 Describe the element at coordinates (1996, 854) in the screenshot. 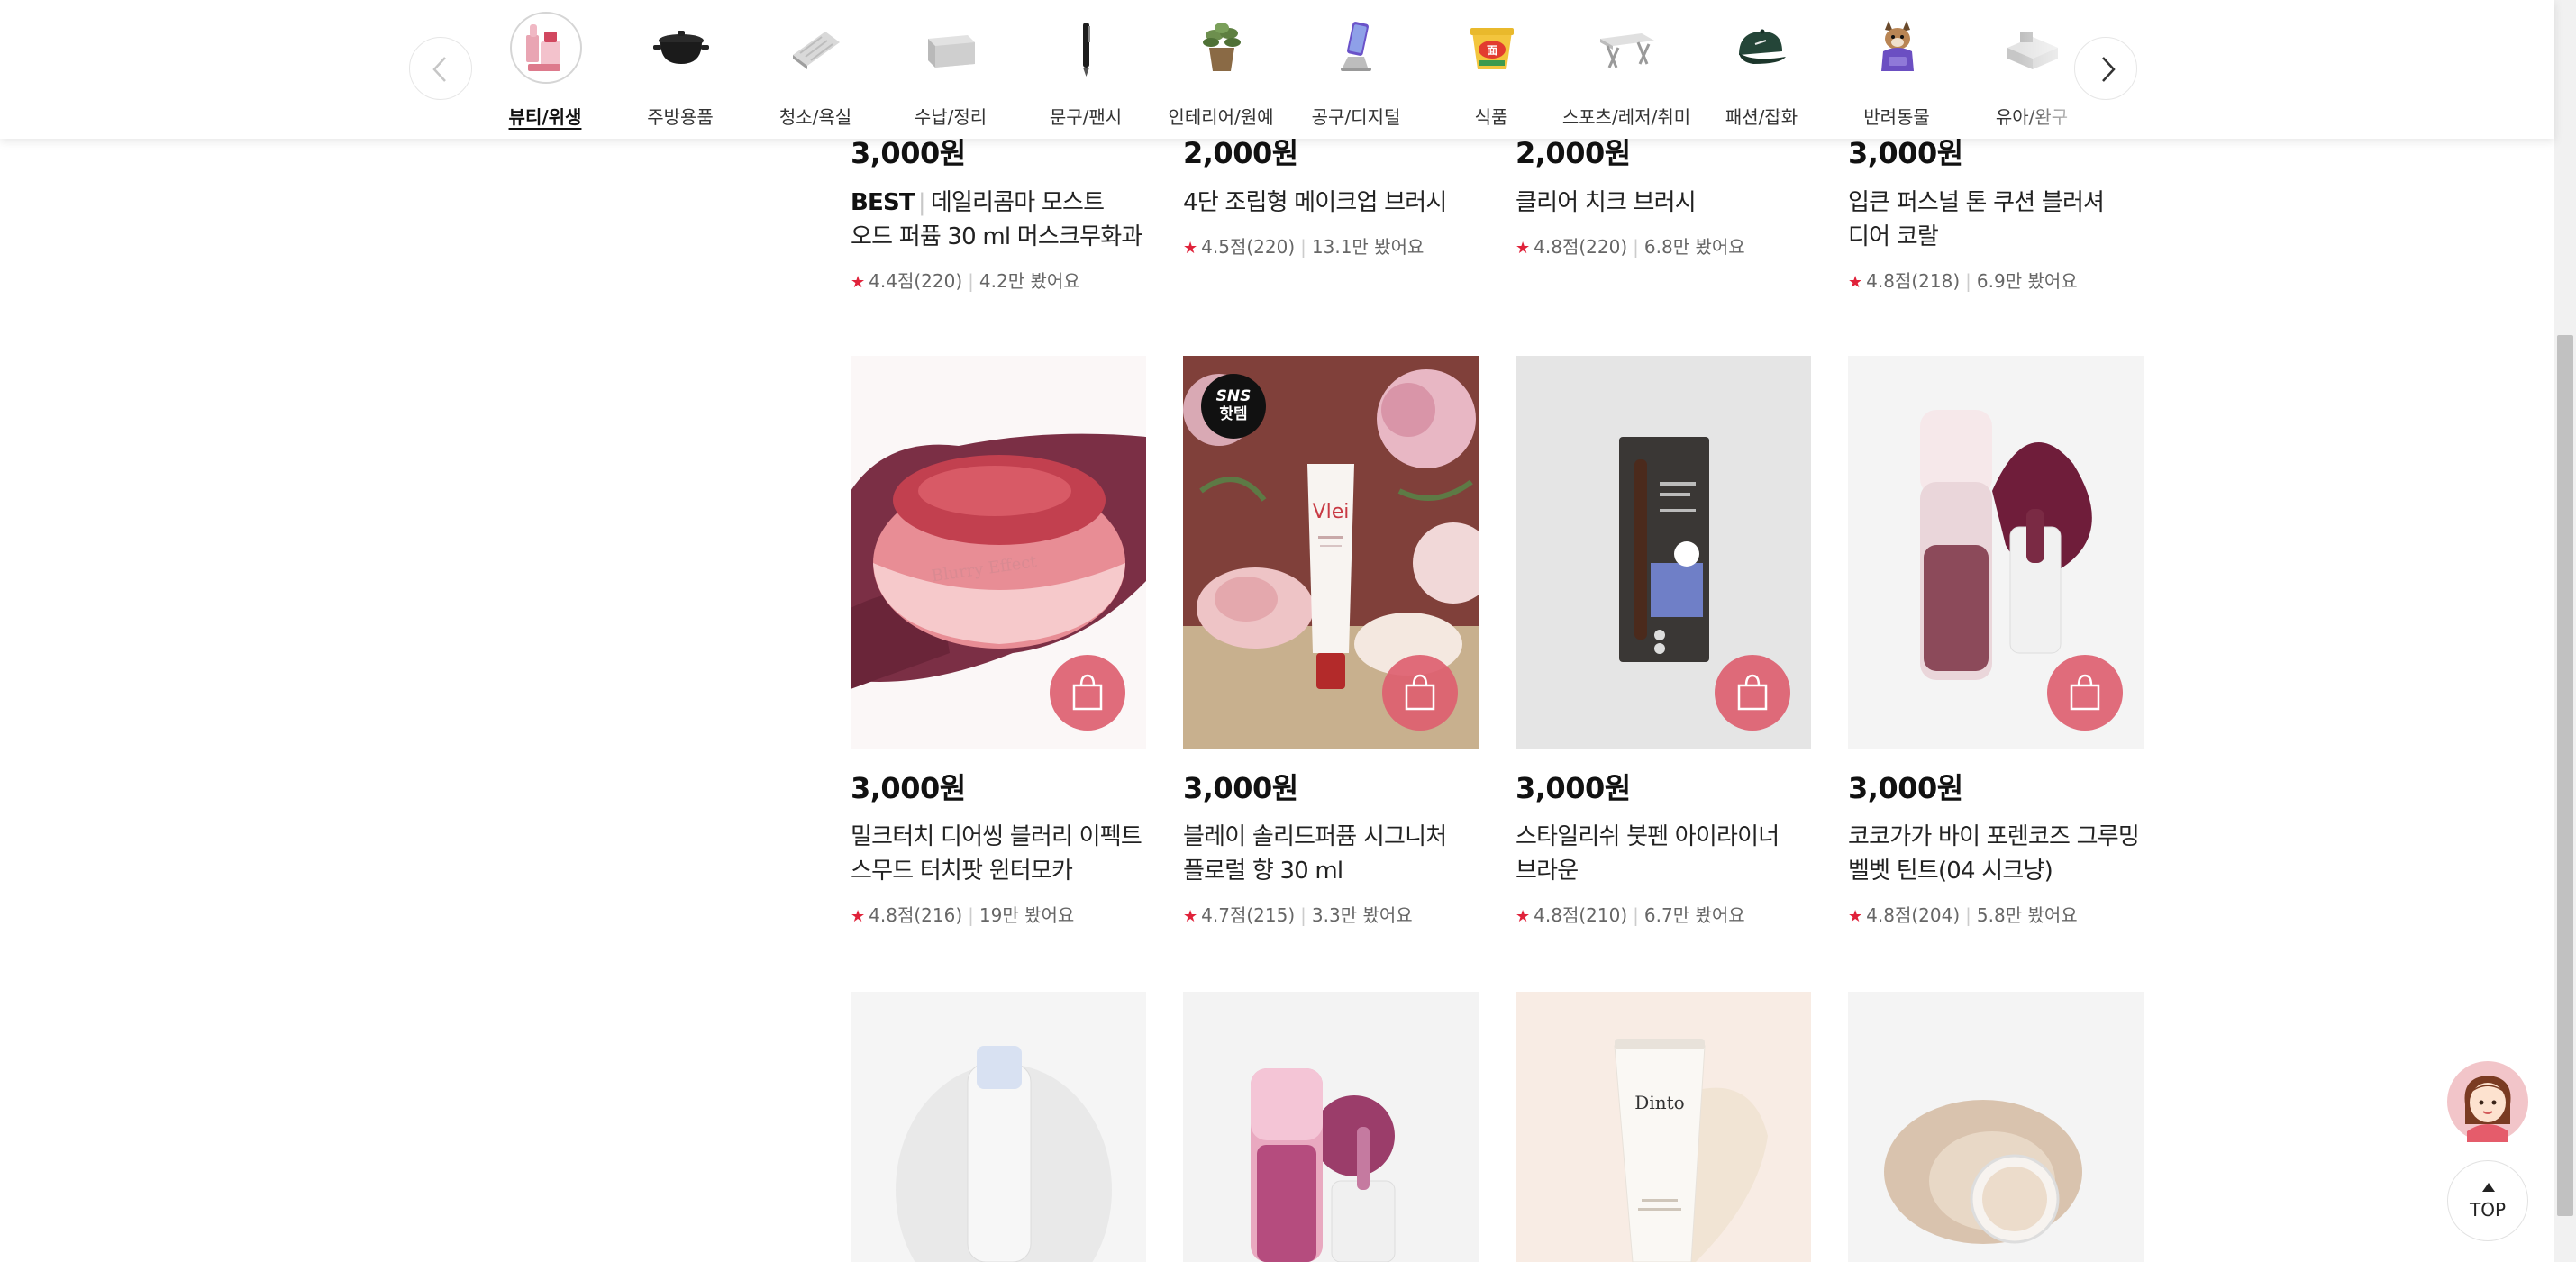

I see `product-name: 코코가가 바이 포렌코즈 그루밍 벨벳 틴트(04 시크냥)` at that location.